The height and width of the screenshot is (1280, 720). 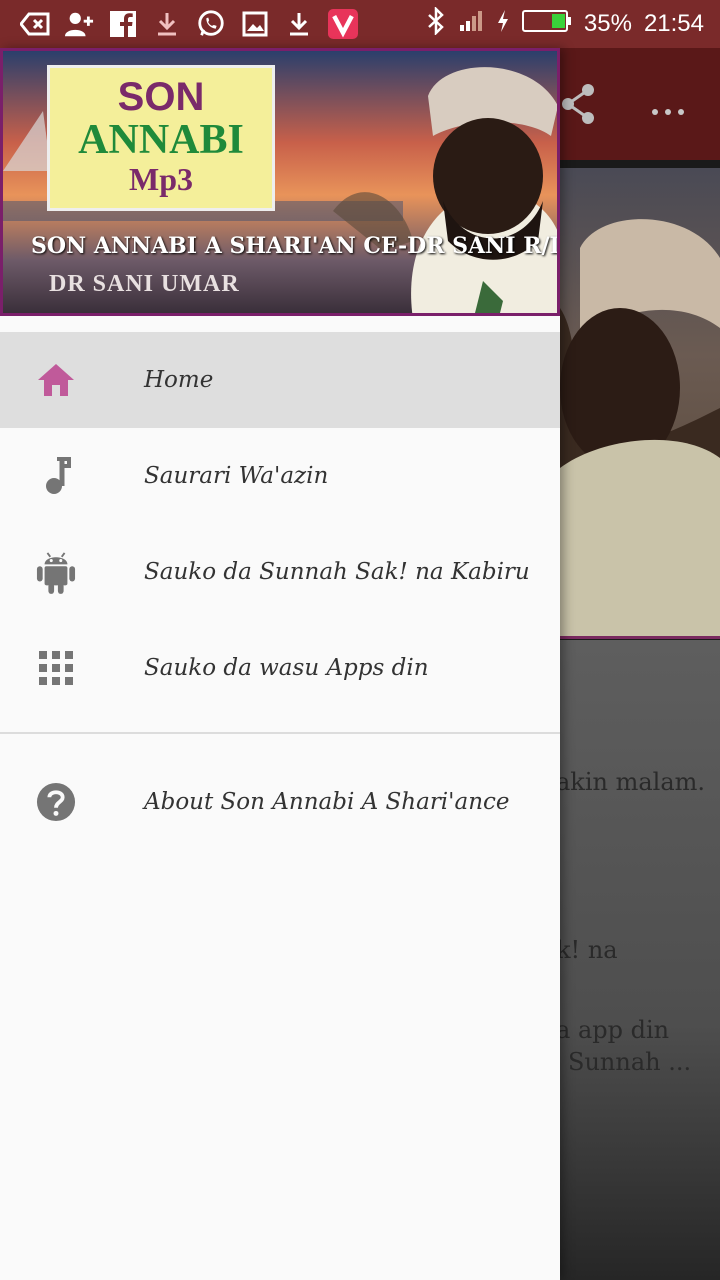 I want to click on bluetooth-icon, so click(x=436, y=23).